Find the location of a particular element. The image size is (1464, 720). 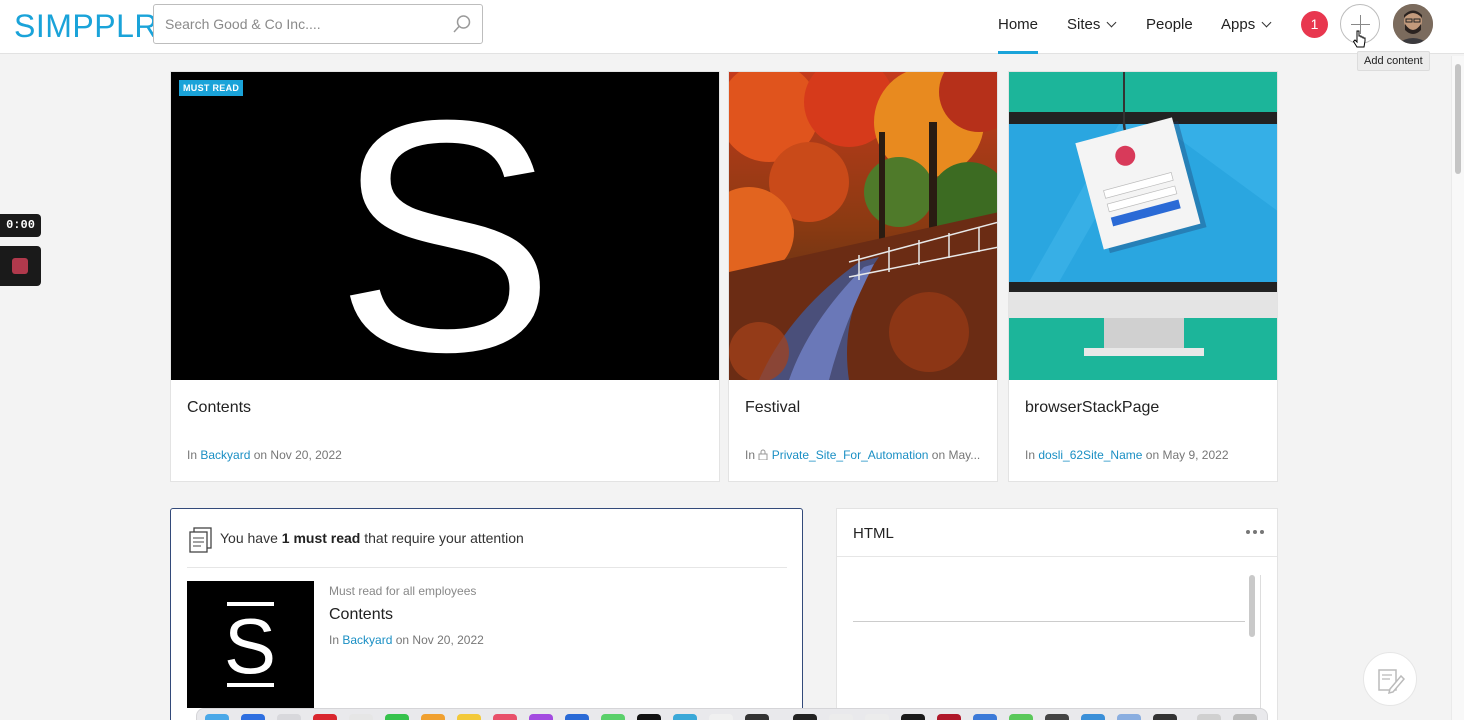

card-title: Festival is located at coordinates (772, 408).